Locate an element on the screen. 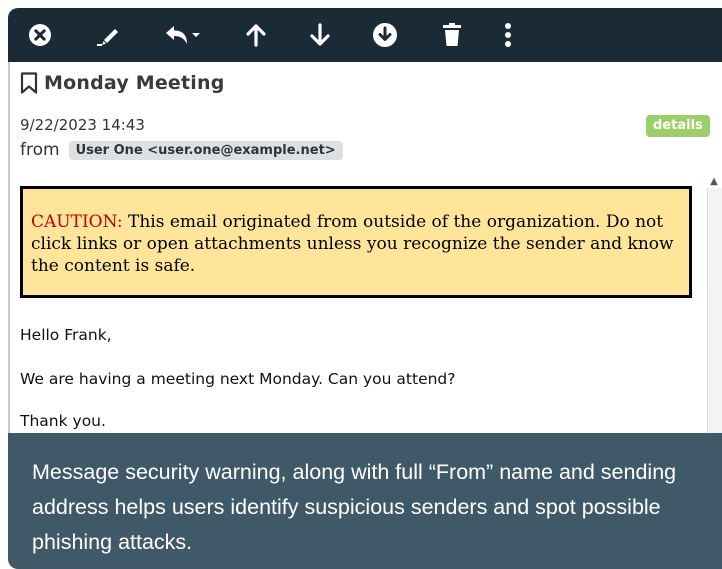 The width and height of the screenshot is (722, 569). from-label: from is located at coordinates (40, 150).